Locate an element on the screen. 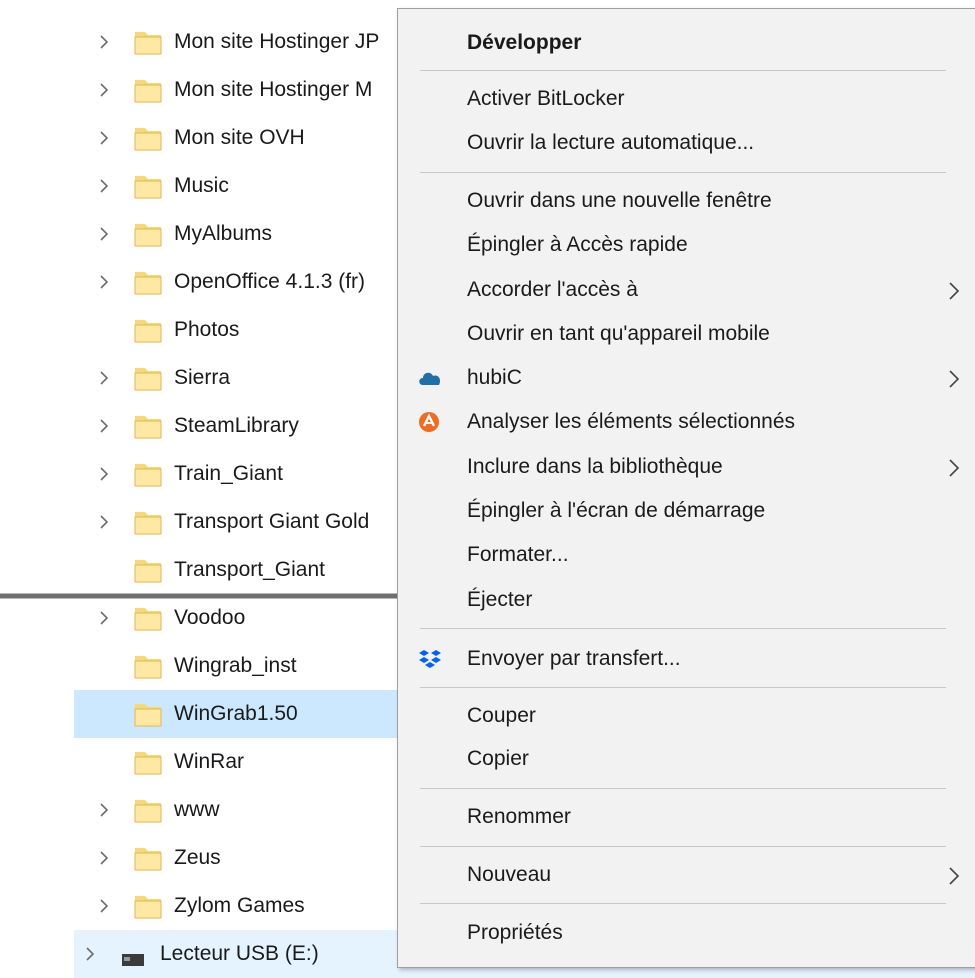 This screenshot has height=978, width=975. menu-item-hubic: hubiC is located at coordinates (686, 378).